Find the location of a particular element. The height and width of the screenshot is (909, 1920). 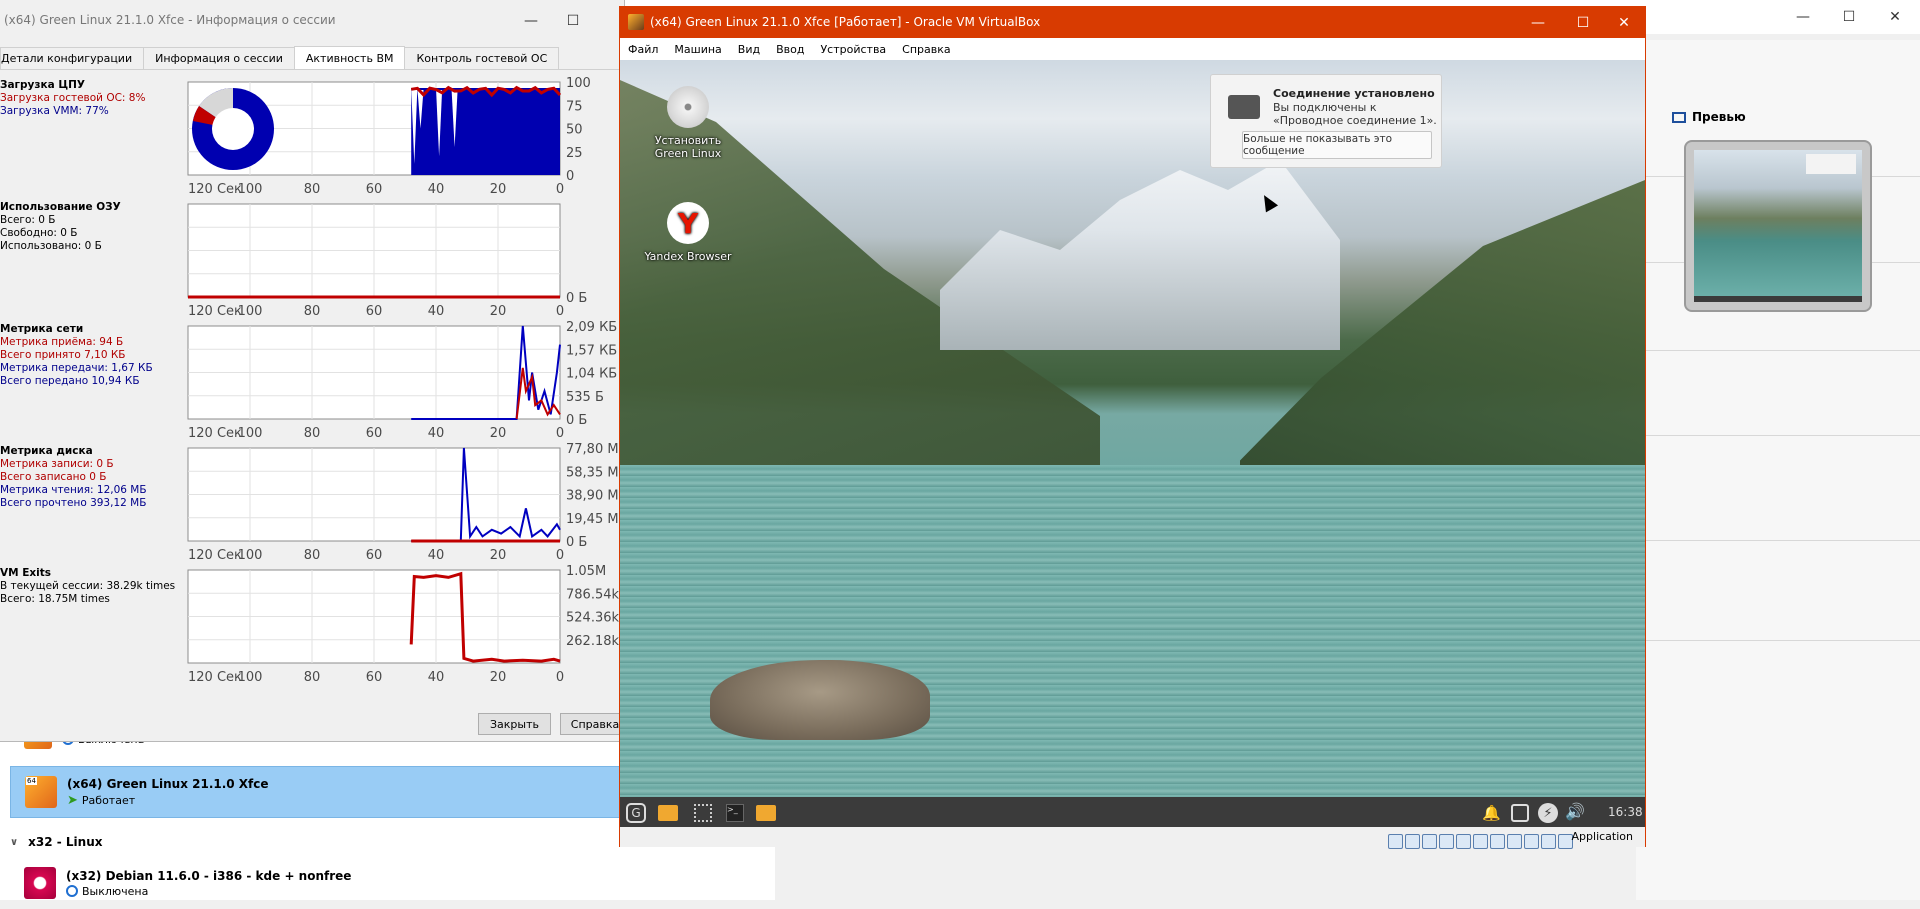

display-icon is located at coordinates (1497, 841).